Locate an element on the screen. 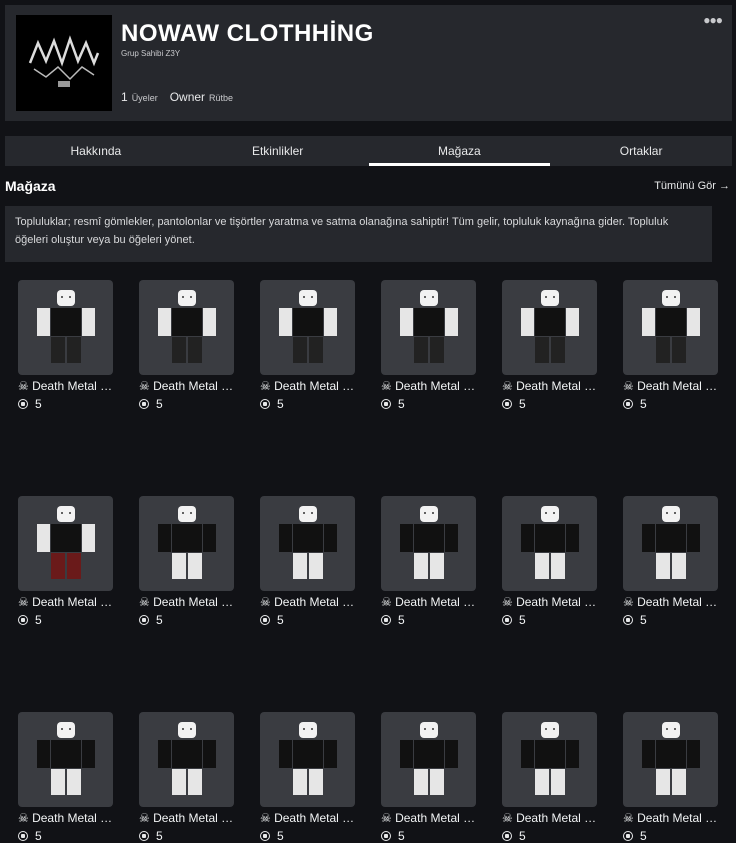  tab-about: Hakkında is located at coordinates (96, 151).